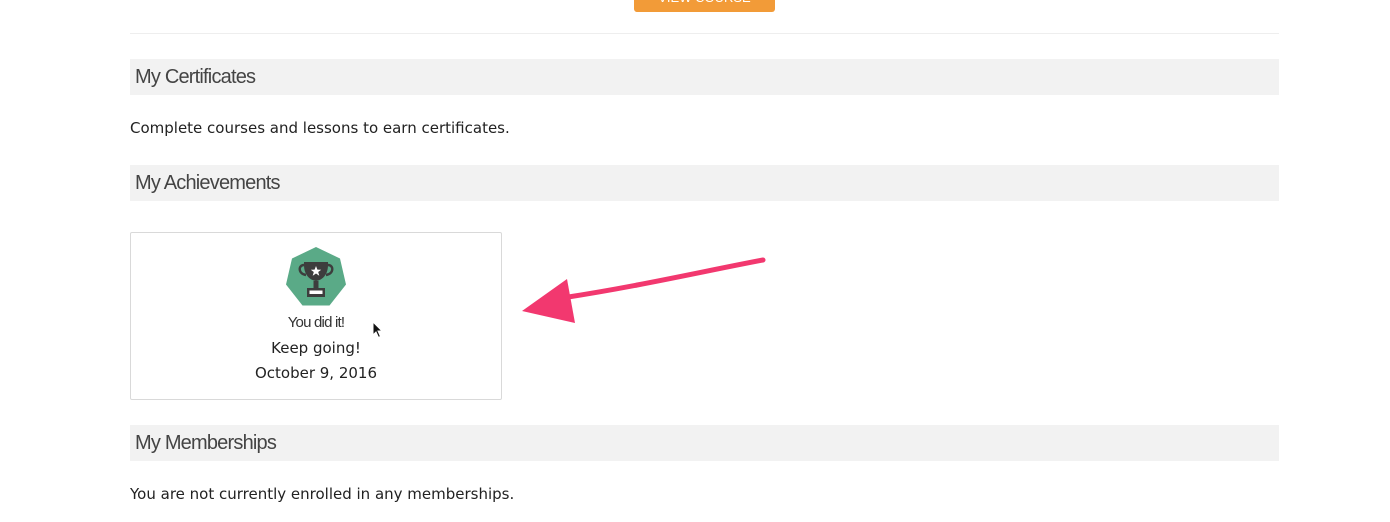 Image resolution: width=1390 pixels, height=522 pixels. What do you see at coordinates (704, 183) in the screenshot?
I see `achievements-heading: My Achievements` at bounding box center [704, 183].